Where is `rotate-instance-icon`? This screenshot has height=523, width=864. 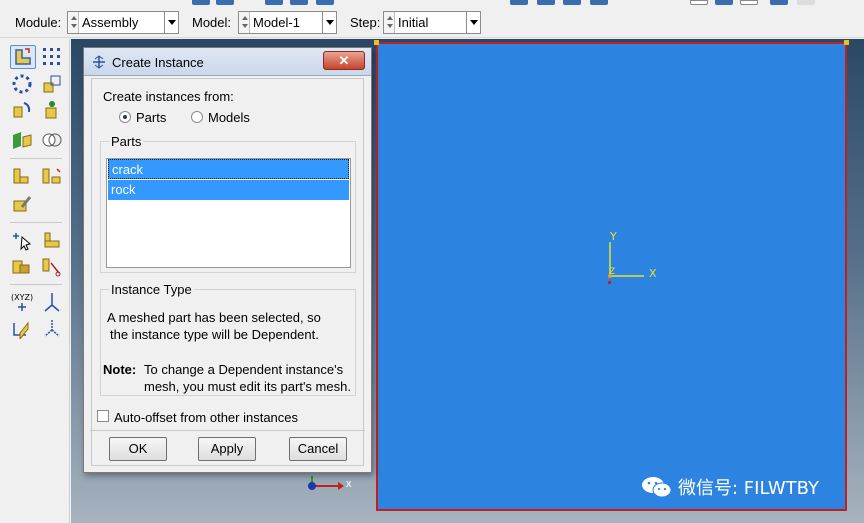
rotate-instance-icon is located at coordinates (22, 110).